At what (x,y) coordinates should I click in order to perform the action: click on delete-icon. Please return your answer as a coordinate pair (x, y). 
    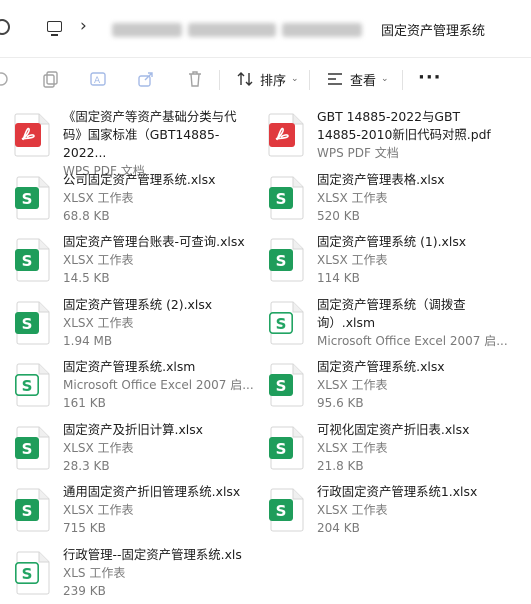
    Looking at the image, I should click on (195, 79).